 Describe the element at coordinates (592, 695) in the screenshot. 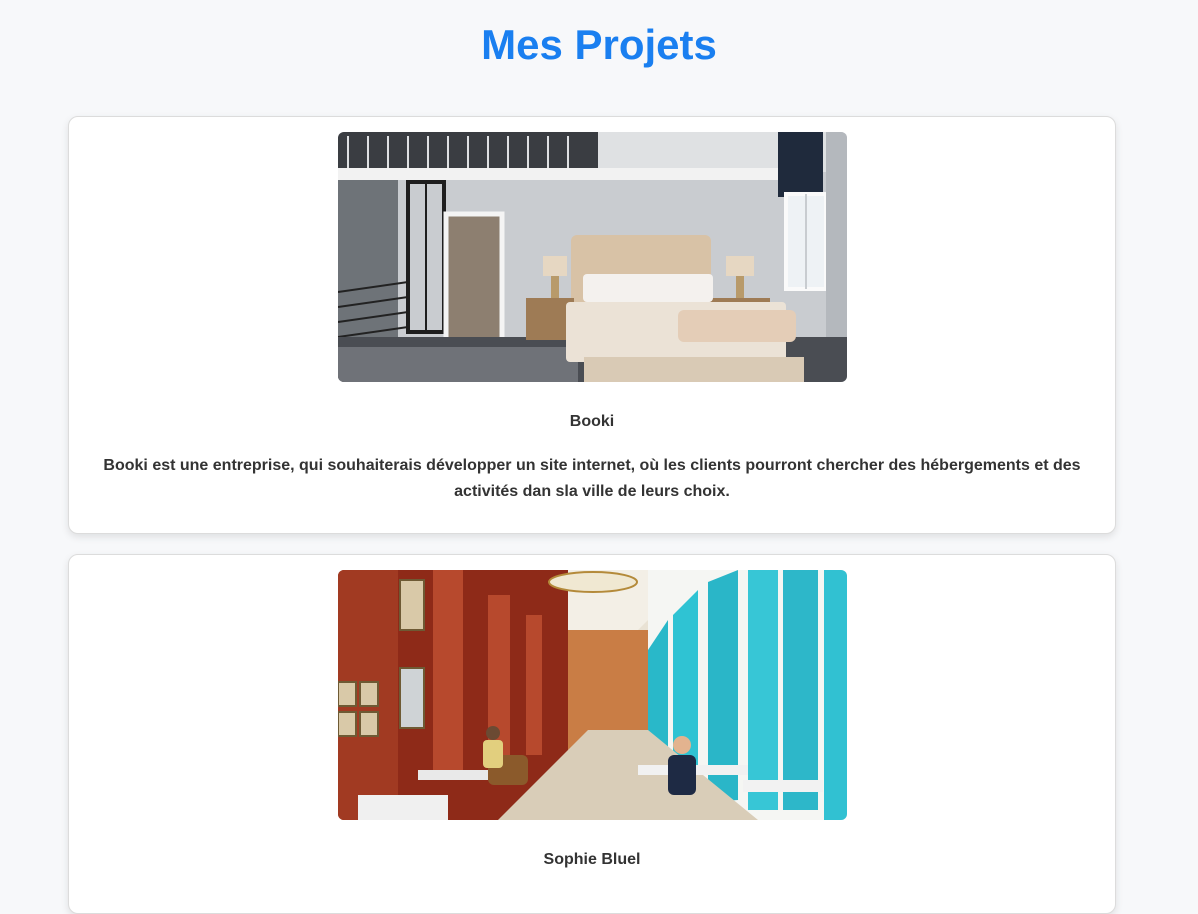

I see `project-image-sophie-bluel` at that location.